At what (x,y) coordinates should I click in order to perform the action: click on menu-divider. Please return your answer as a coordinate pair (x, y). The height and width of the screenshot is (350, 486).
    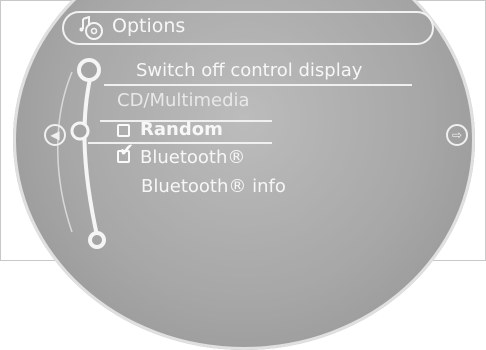
    Looking at the image, I should click on (258, 85).